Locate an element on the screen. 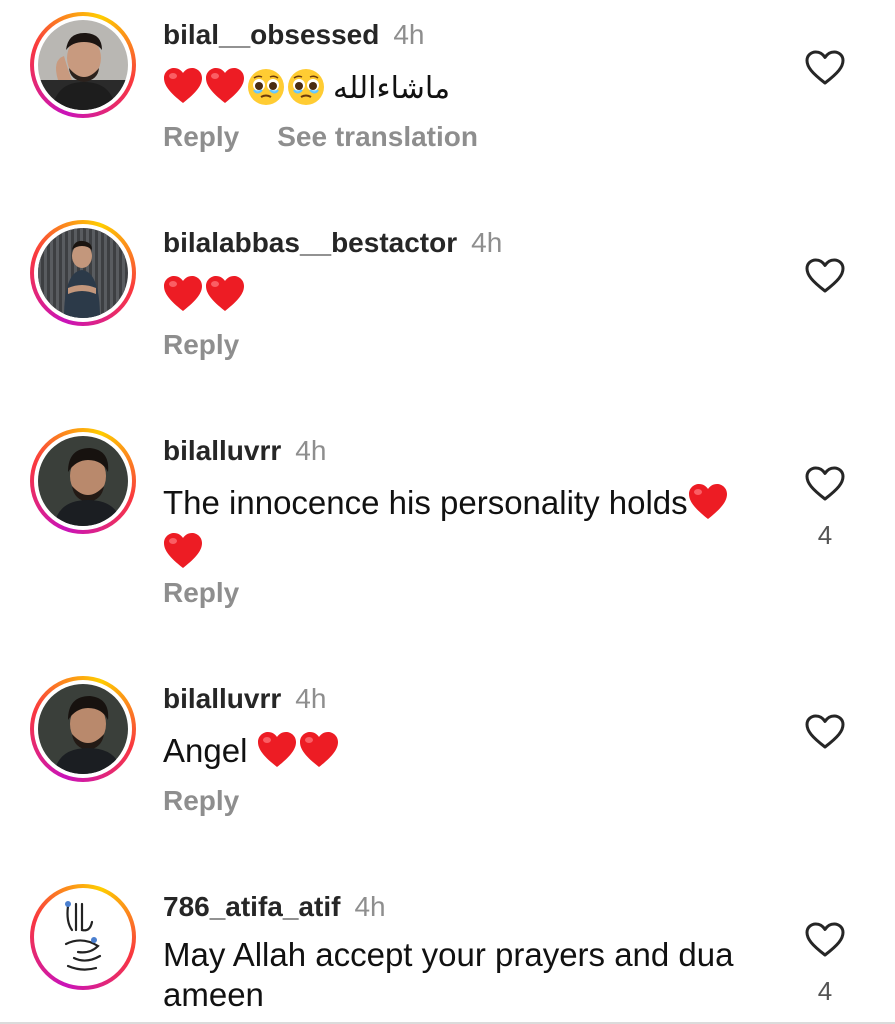 The image size is (895, 1024). comment-header: 786_atifa_atif 4h is located at coordinates (274, 907).